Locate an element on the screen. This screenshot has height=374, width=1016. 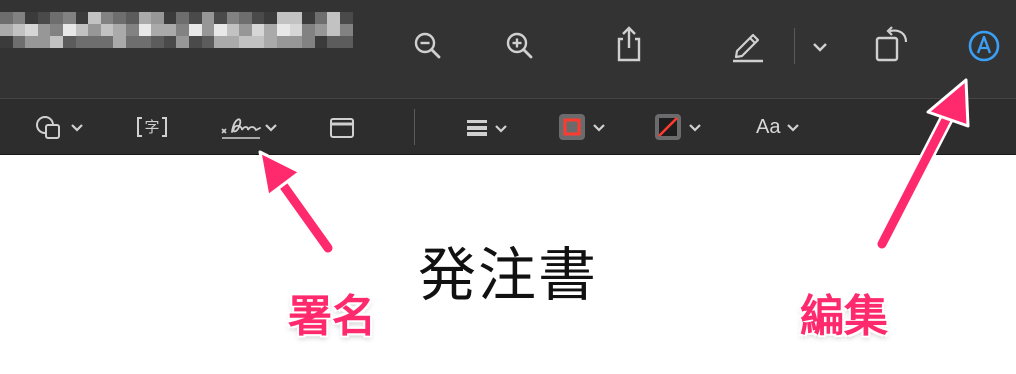
markup-pen-circle-icon is located at coordinates (984, 46).